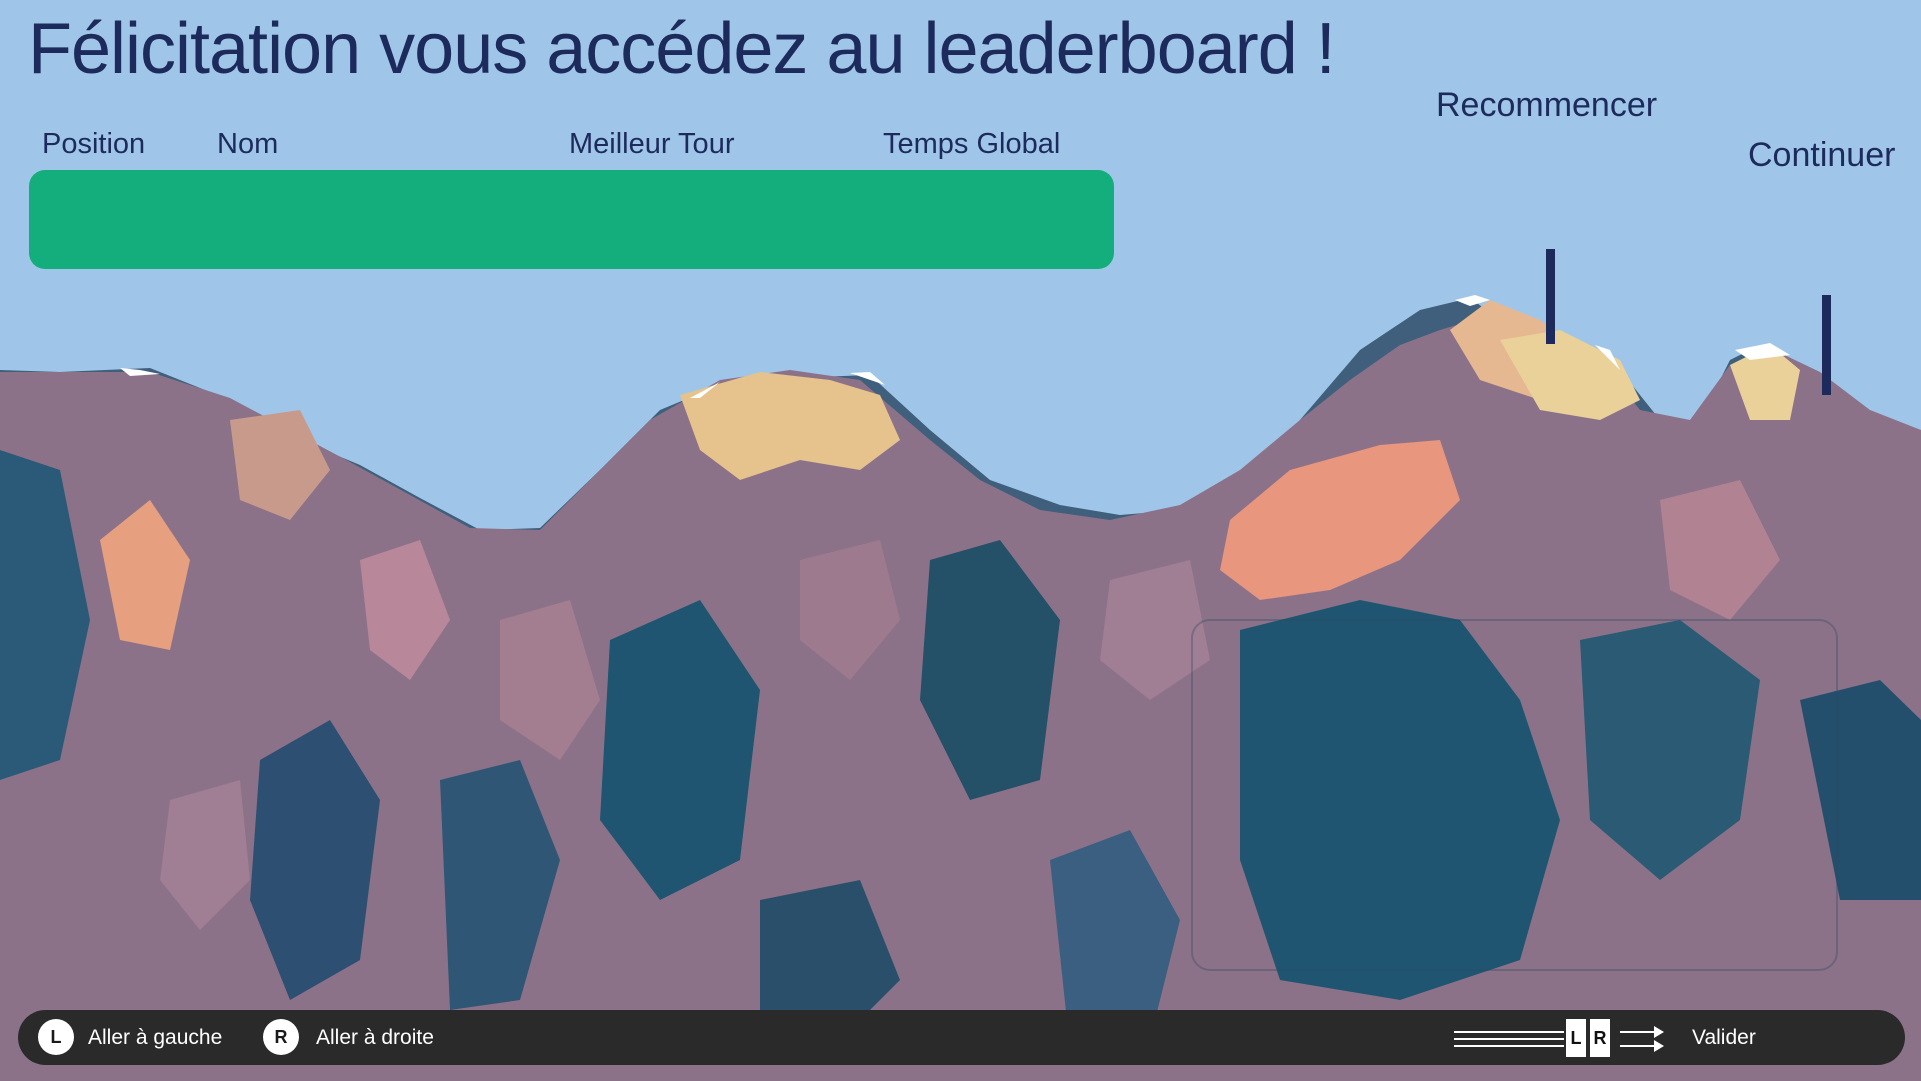 The height and width of the screenshot is (1081, 1921). Describe the element at coordinates (248, 144) in the screenshot. I see `column-header-name: Nom` at that location.